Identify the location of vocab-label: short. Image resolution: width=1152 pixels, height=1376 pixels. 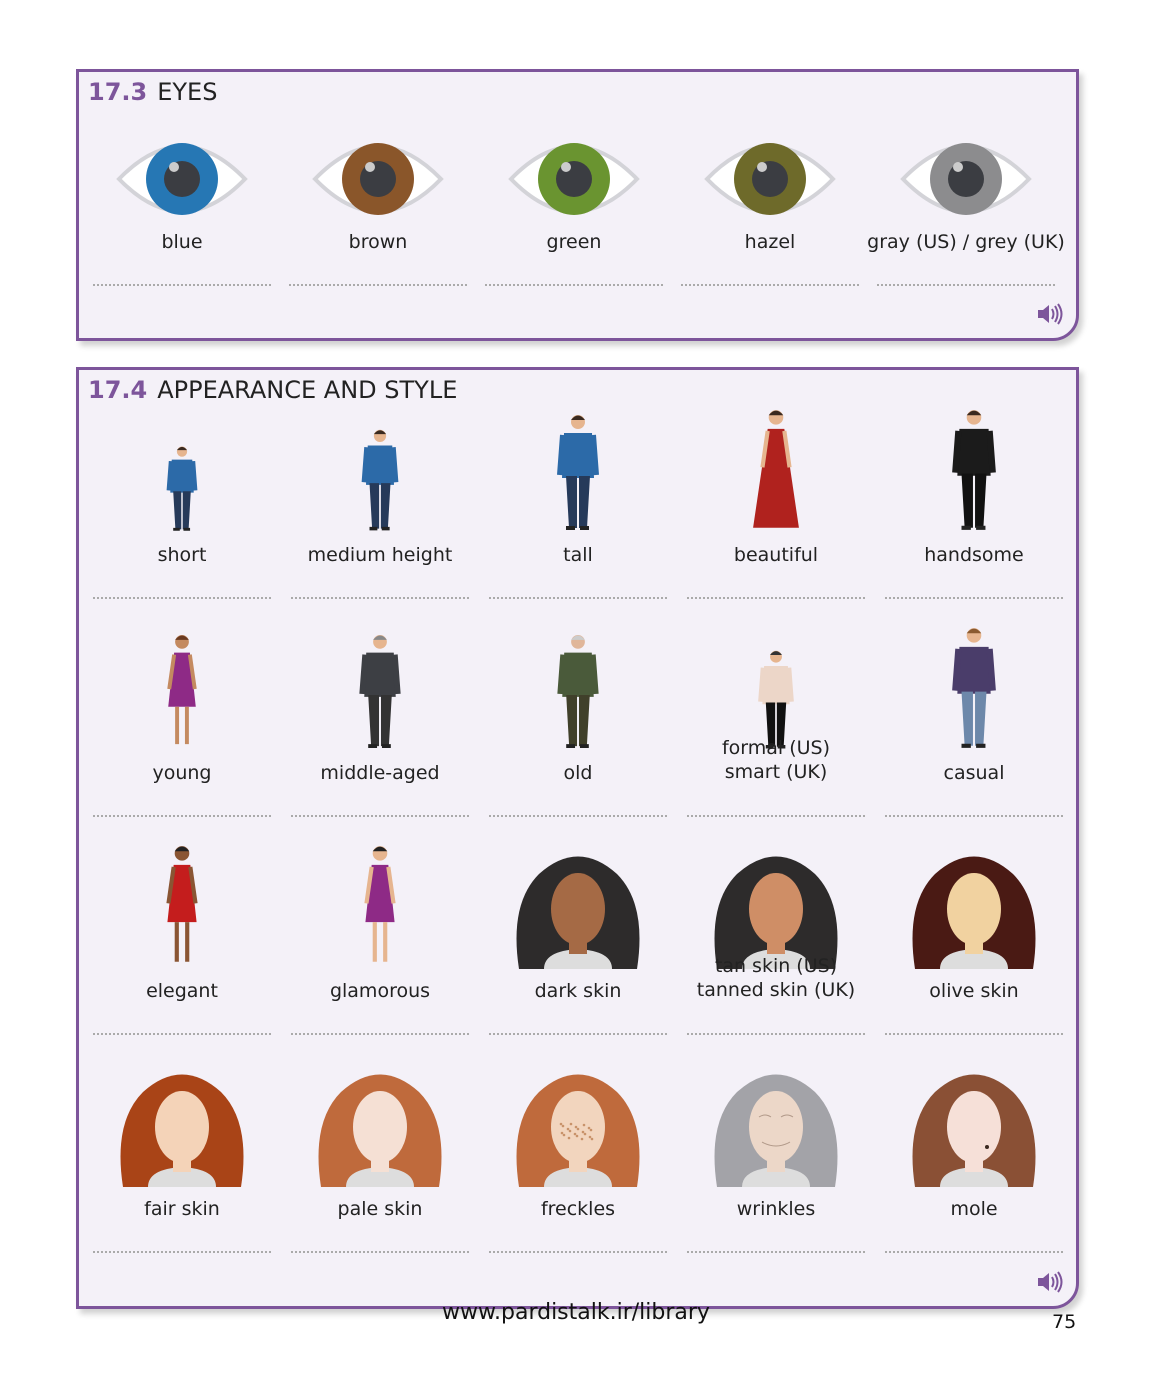
(182, 555).